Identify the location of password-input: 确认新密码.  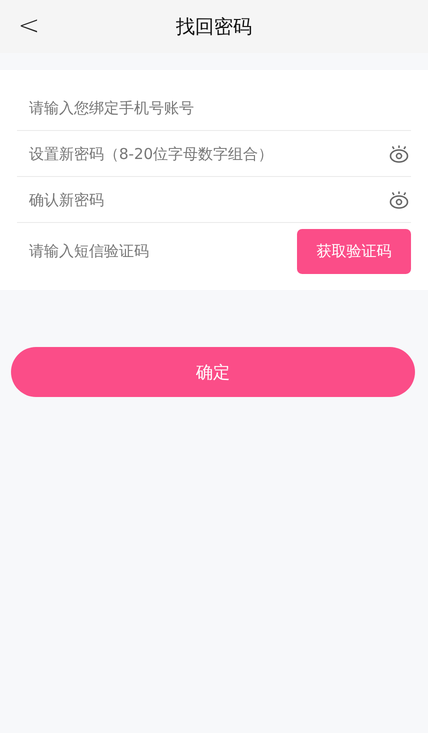
(203, 199).